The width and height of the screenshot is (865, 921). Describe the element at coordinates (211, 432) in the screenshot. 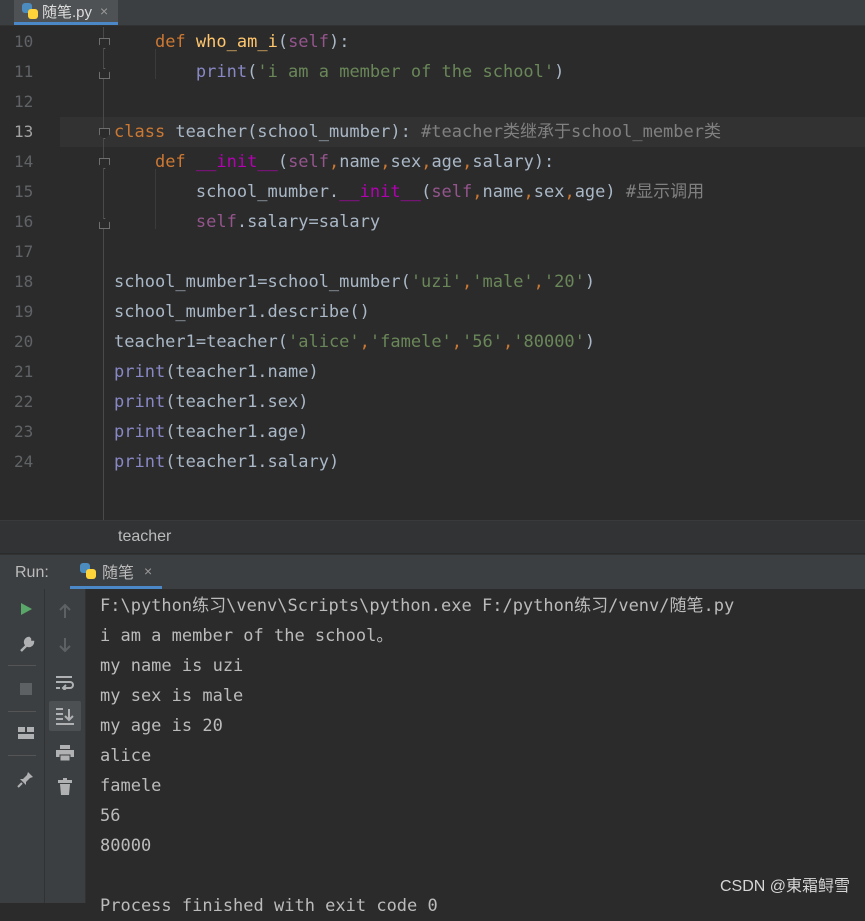

I see `code-line: print(teacher1.age)` at that location.